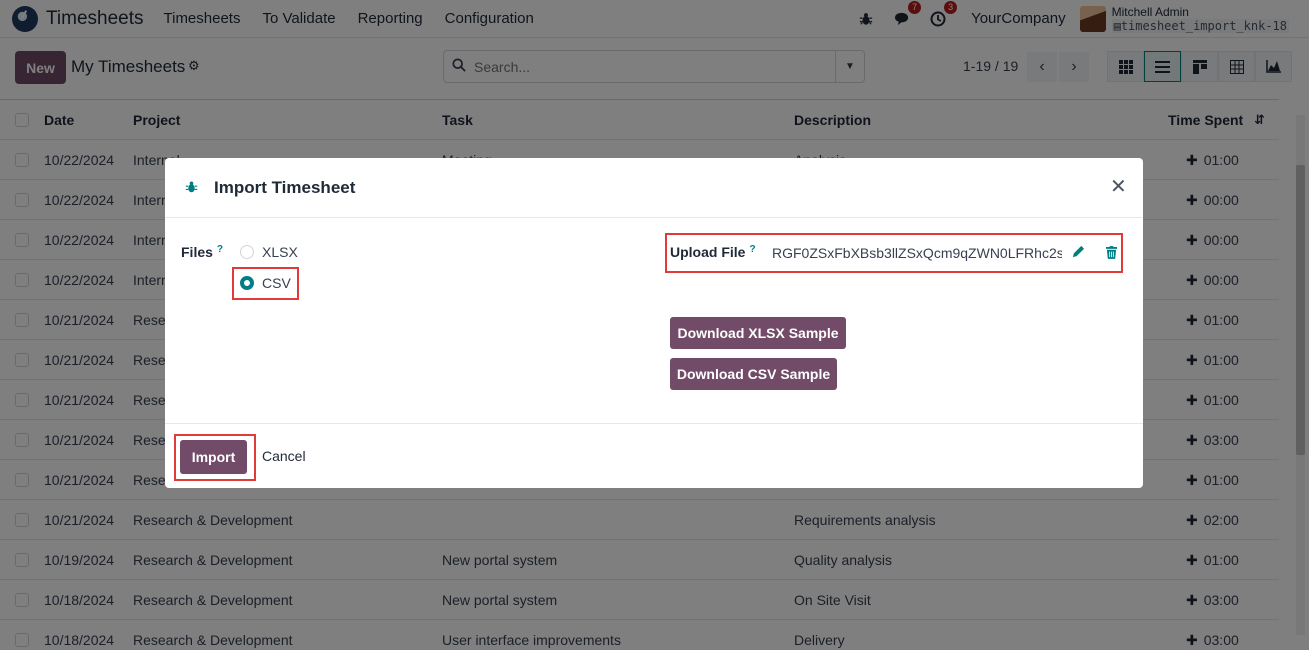 Image resolution: width=1309 pixels, height=650 pixels. What do you see at coordinates (758, 333) in the screenshot?
I see `download-xlsx-sample-button: Download XLSX Sample` at bounding box center [758, 333].